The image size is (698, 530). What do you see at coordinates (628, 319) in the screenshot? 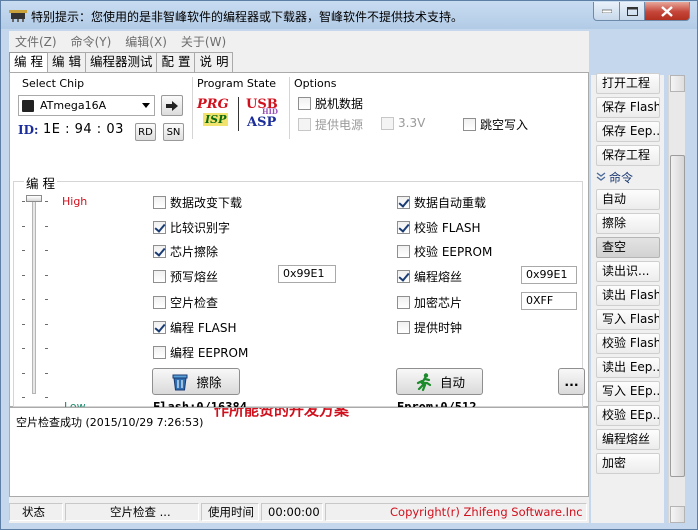
I see `command-write-flash-button: 写入 Flash` at bounding box center [628, 319].